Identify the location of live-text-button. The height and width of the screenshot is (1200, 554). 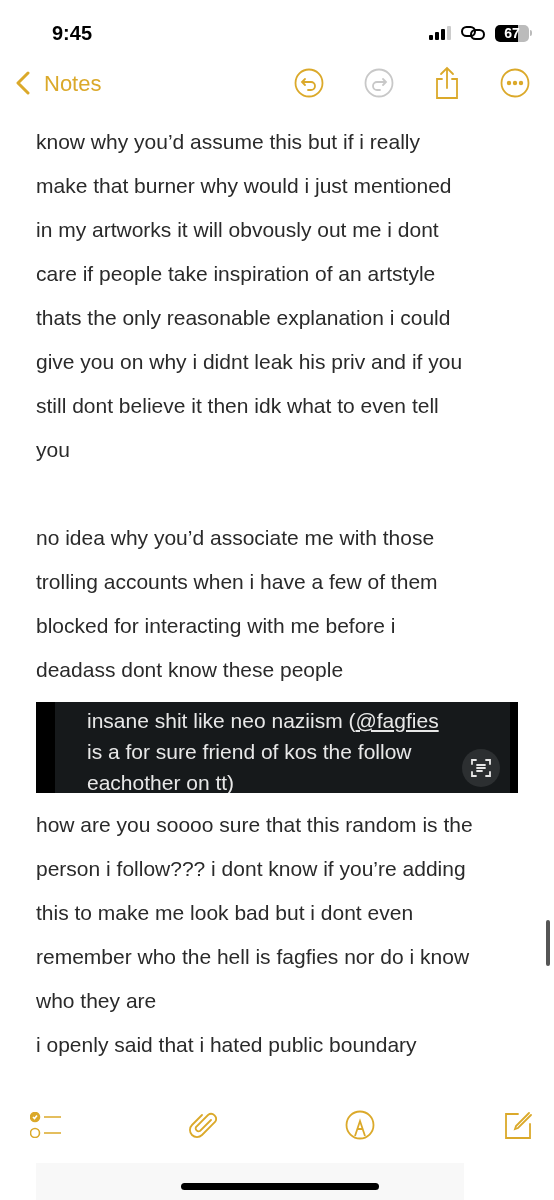
(481, 768).